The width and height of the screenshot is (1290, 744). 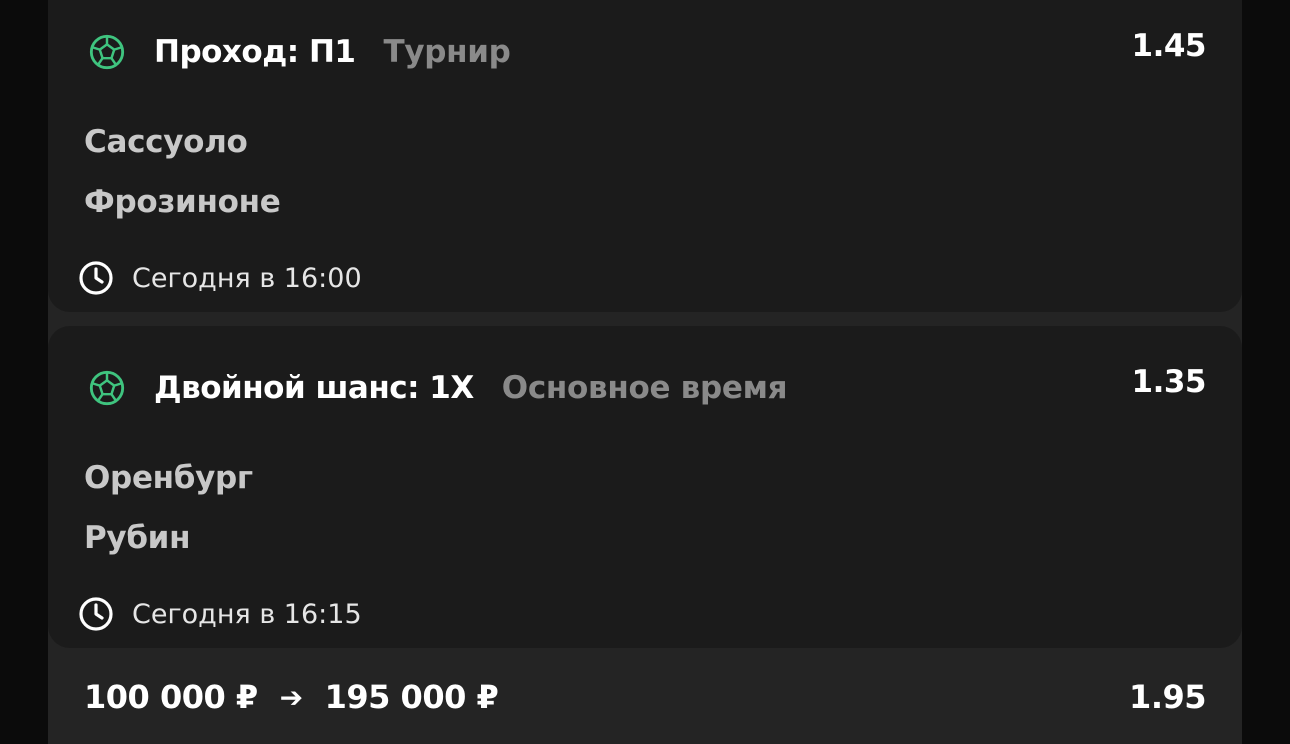 What do you see at coordinates (314, 388) in the screenshot?
I see `bet-market: Двойной шанс: 1X` at bounding box center [314, 388].